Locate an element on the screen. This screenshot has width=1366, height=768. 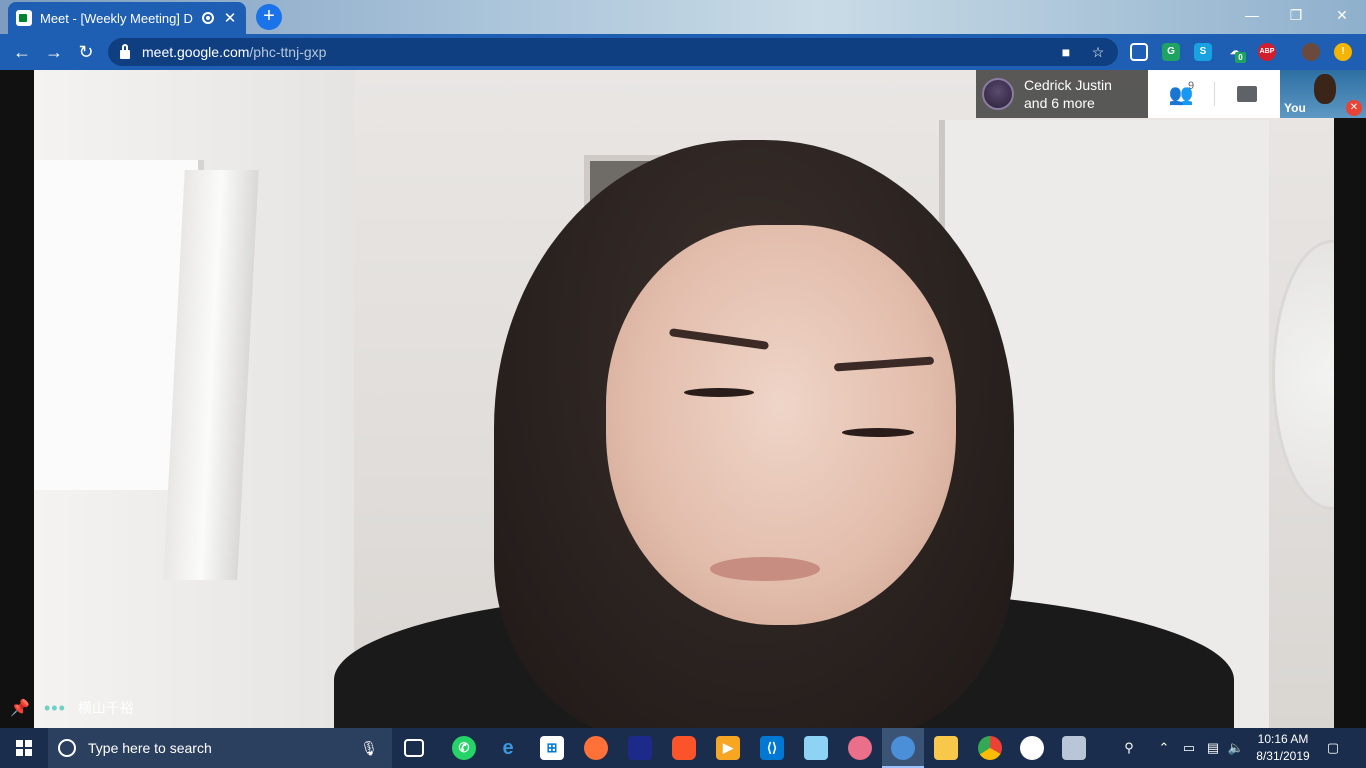
volume-icon: 🔈 is located at coordinates (1236, 748).